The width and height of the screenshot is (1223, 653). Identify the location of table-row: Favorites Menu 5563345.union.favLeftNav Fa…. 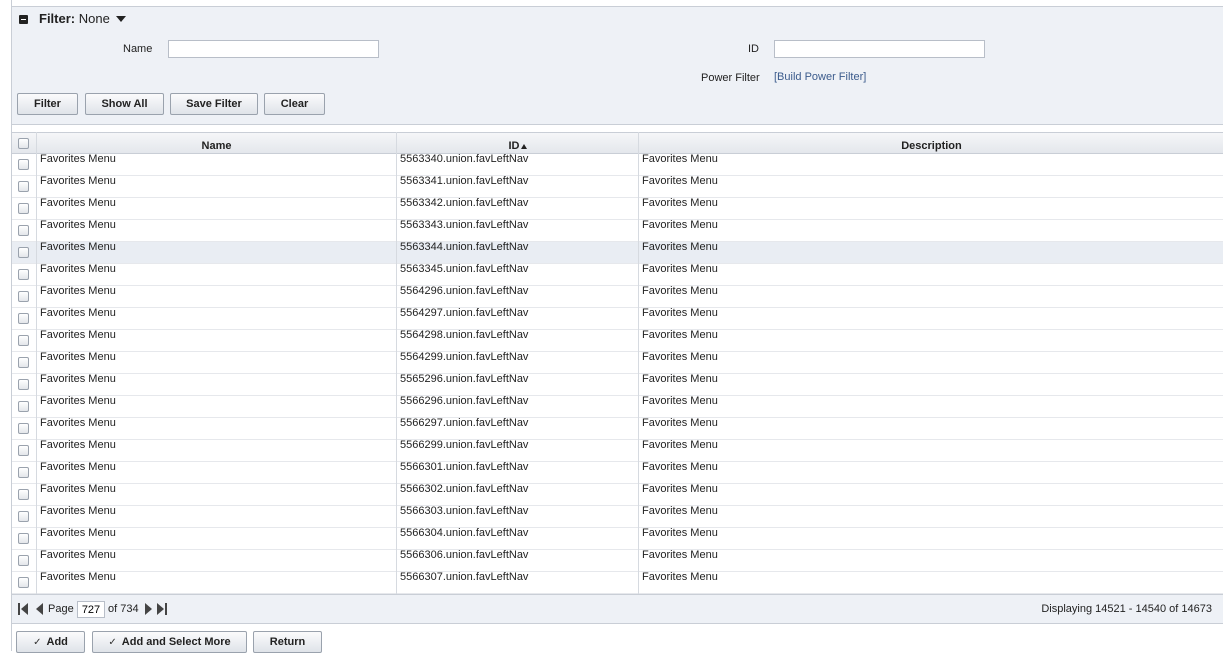
(617, 274).